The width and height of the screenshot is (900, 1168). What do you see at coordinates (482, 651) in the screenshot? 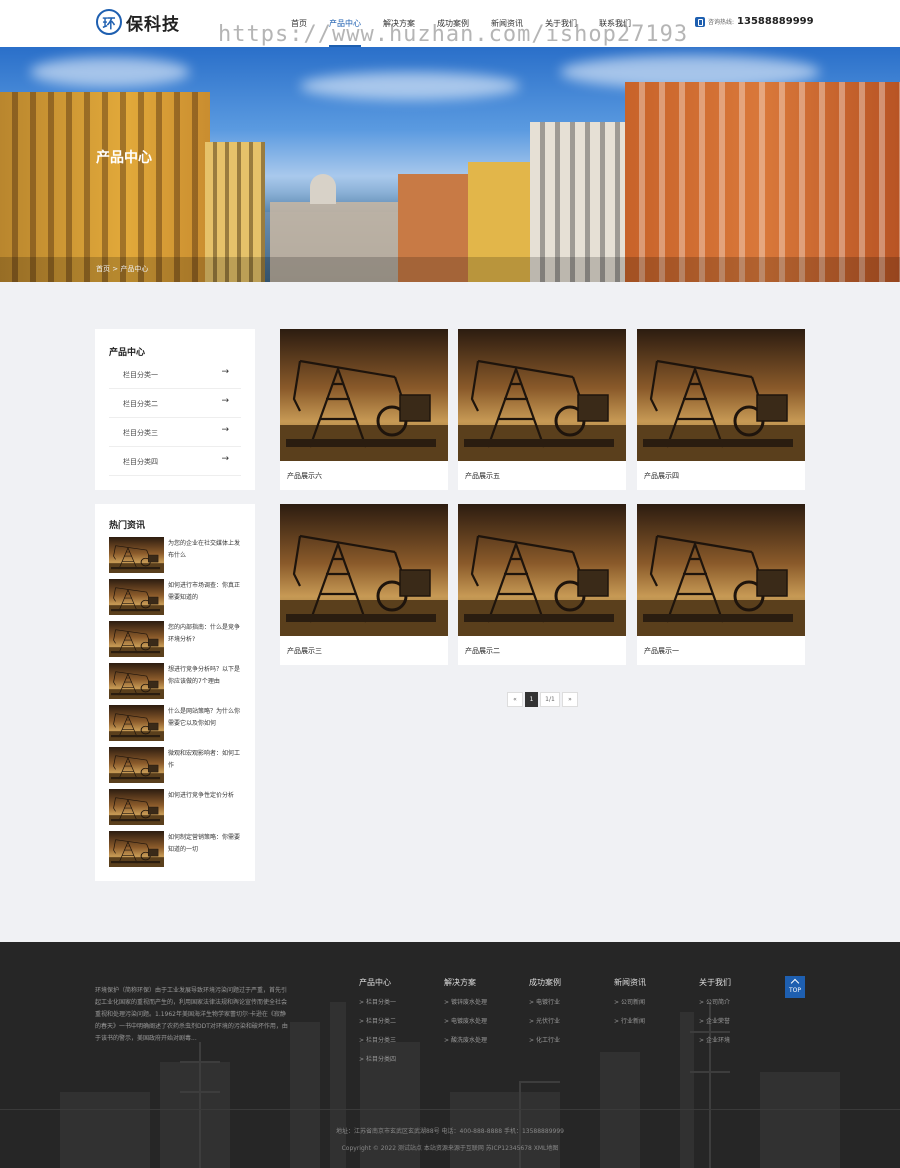
I see `product-title: 产品展示二` at bounding box center [482, 651].